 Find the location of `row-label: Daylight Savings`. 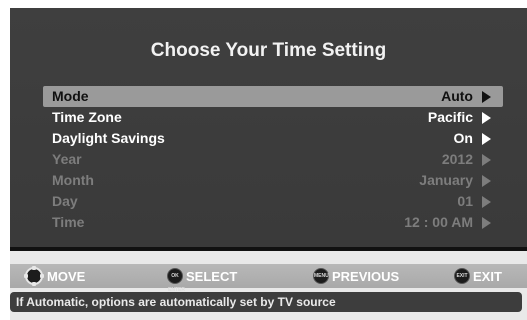

row-label: Daylight Savings is located at coordinates (108, 138).